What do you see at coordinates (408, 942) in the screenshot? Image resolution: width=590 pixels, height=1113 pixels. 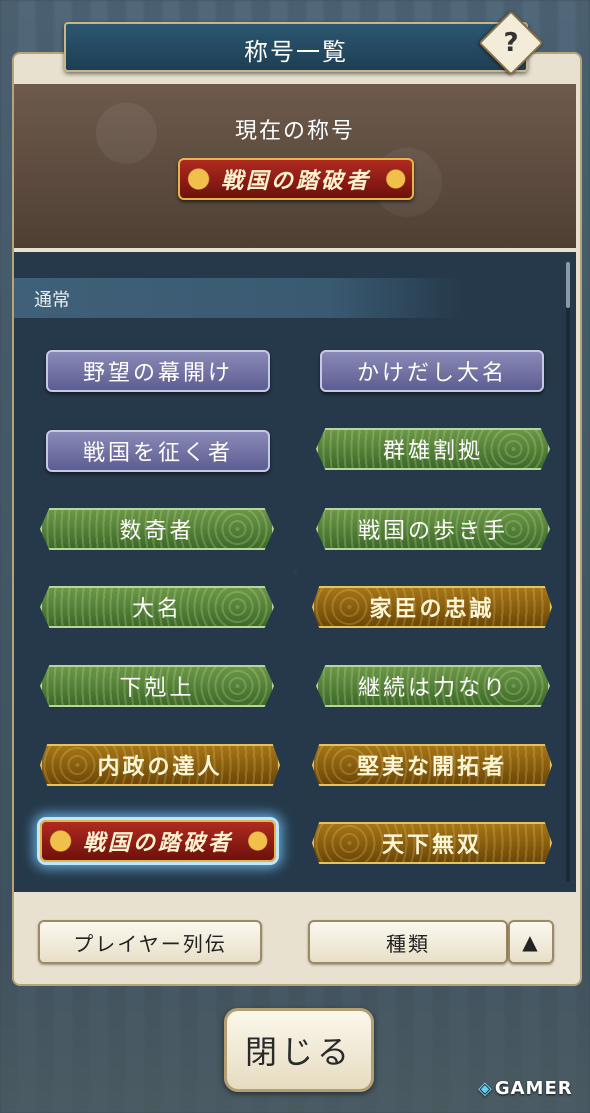 I see `sort-type-button: 種類` at bounding box center [408, 942].